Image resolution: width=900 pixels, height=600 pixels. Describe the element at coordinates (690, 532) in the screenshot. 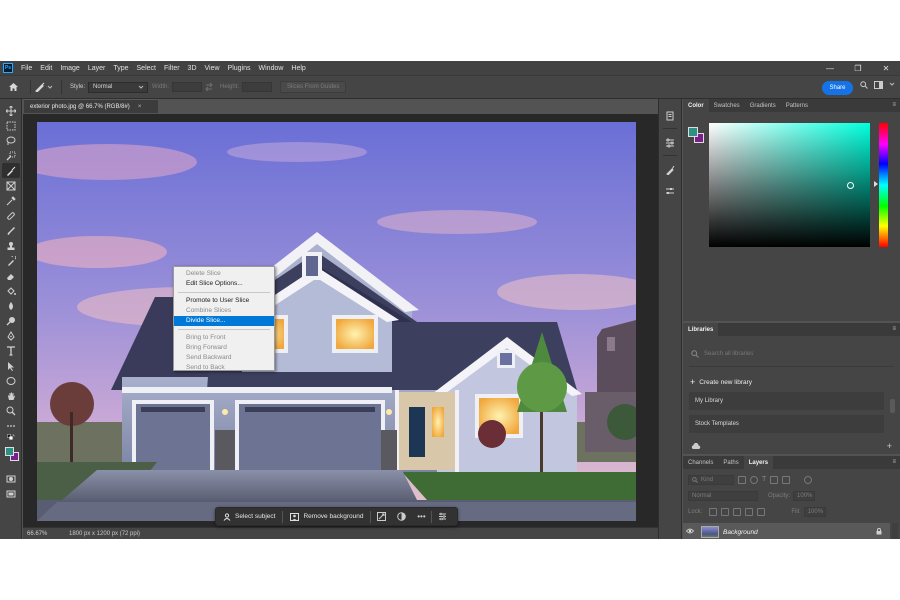

I see `visibility-eye-icon` at that location.